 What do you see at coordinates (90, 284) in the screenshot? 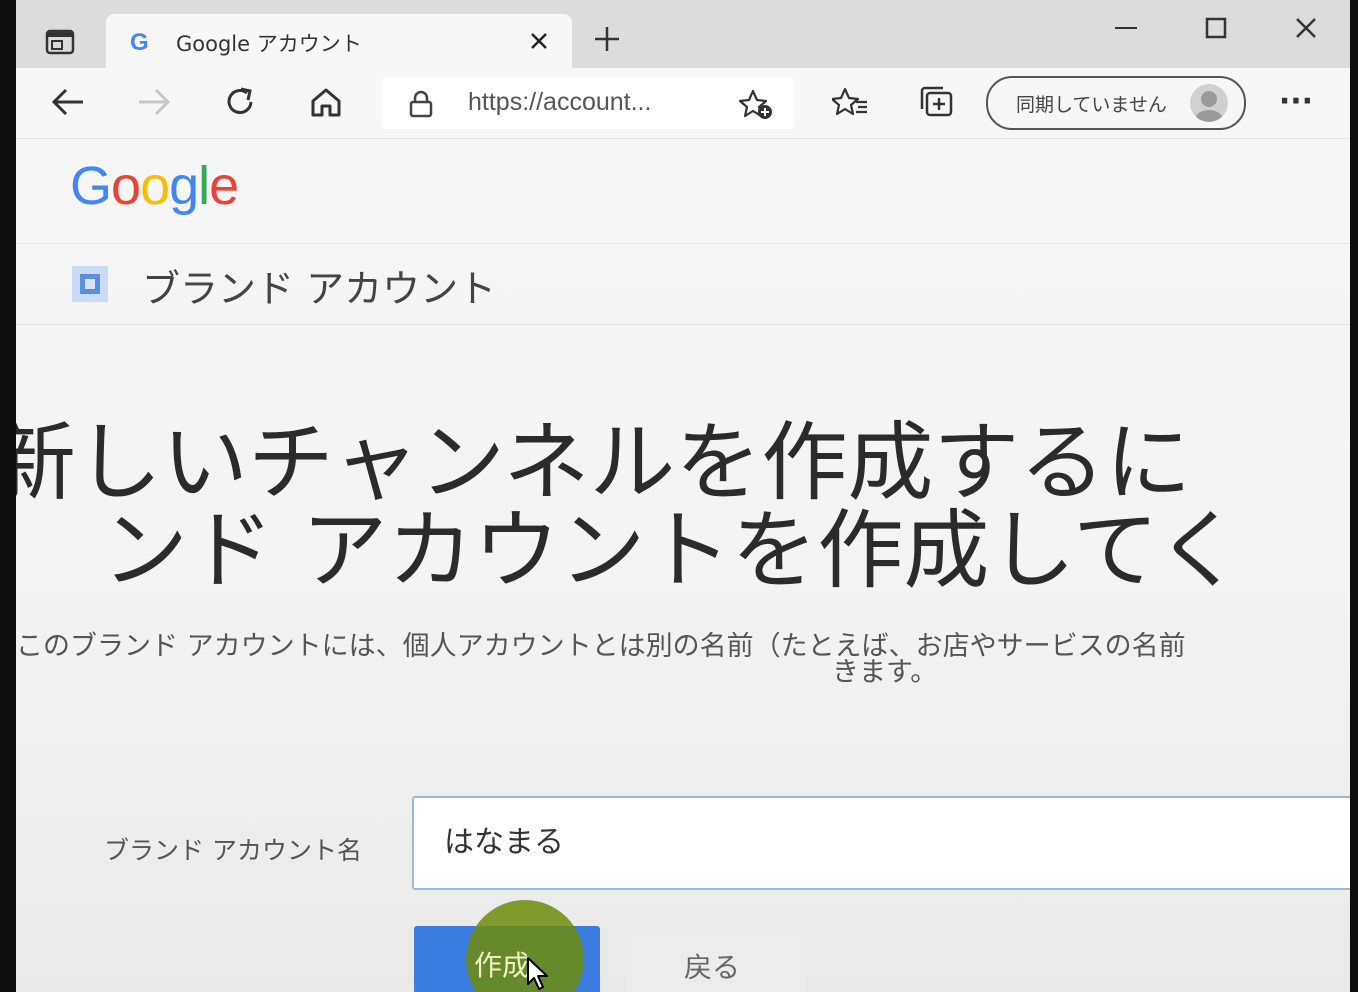
I see `brand-account-icon` at bounding box center [90, 284].